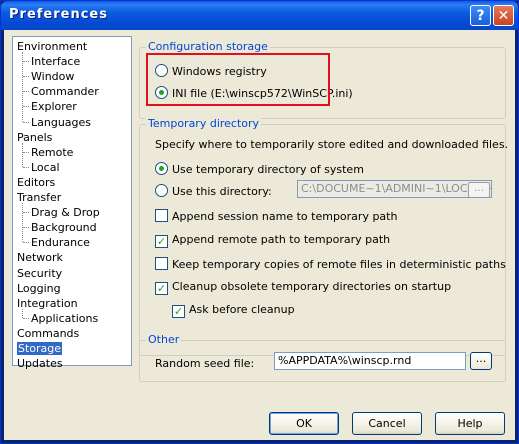 This screenshot has height=444, width=519. Describe the element at coordinates (47, 303) in the screenshot. I see `tree-item: Integration` at that location.